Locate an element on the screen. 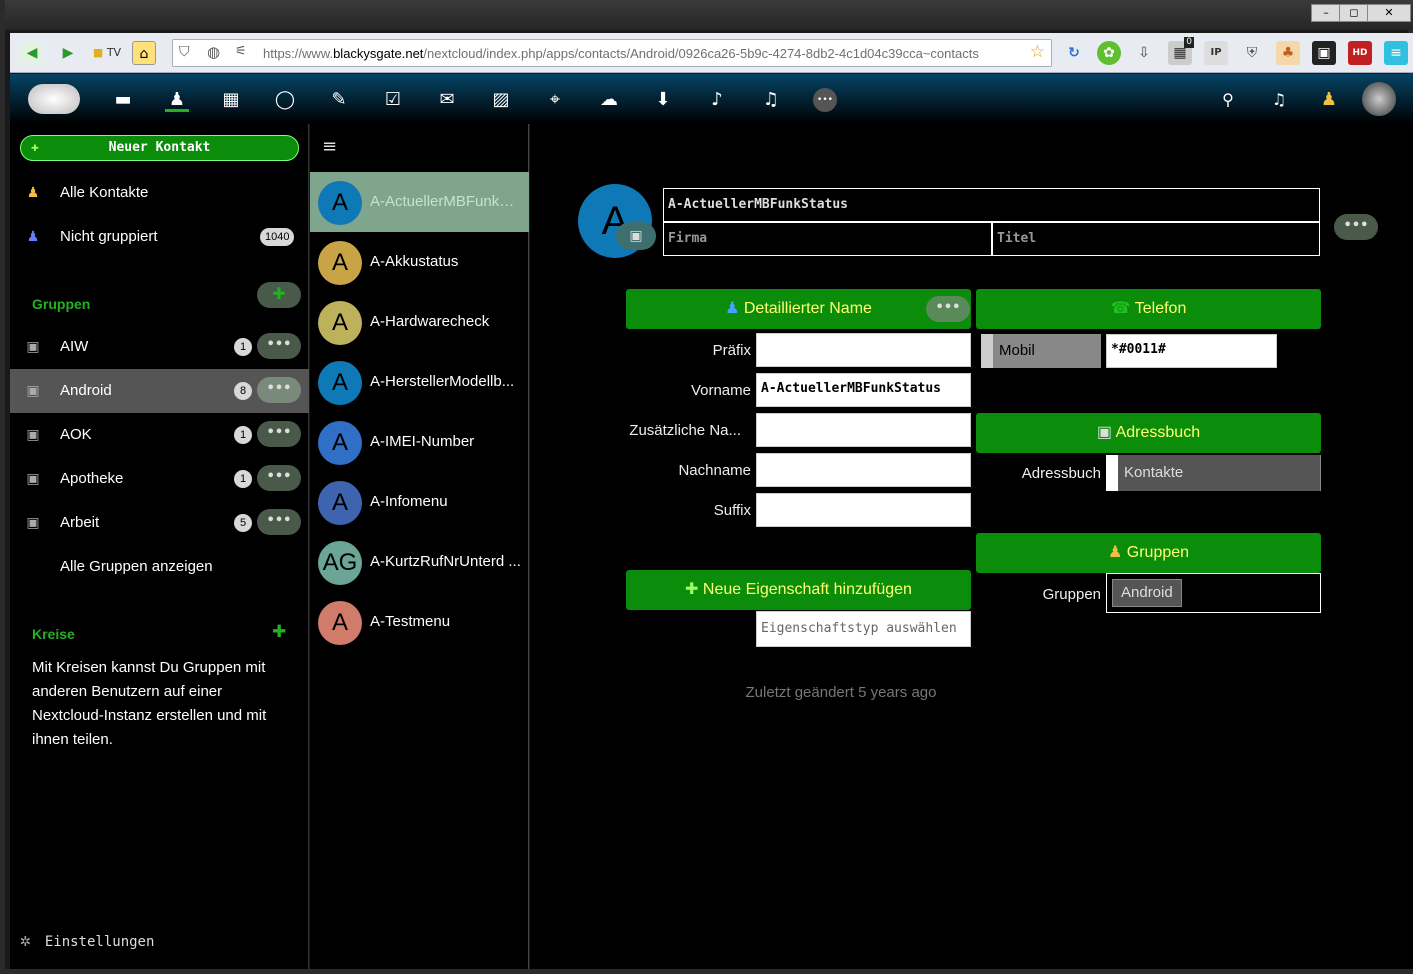 This screenshot has width=1413, height=974. extension-badge: 0 is located at coordinates (1189, 42).